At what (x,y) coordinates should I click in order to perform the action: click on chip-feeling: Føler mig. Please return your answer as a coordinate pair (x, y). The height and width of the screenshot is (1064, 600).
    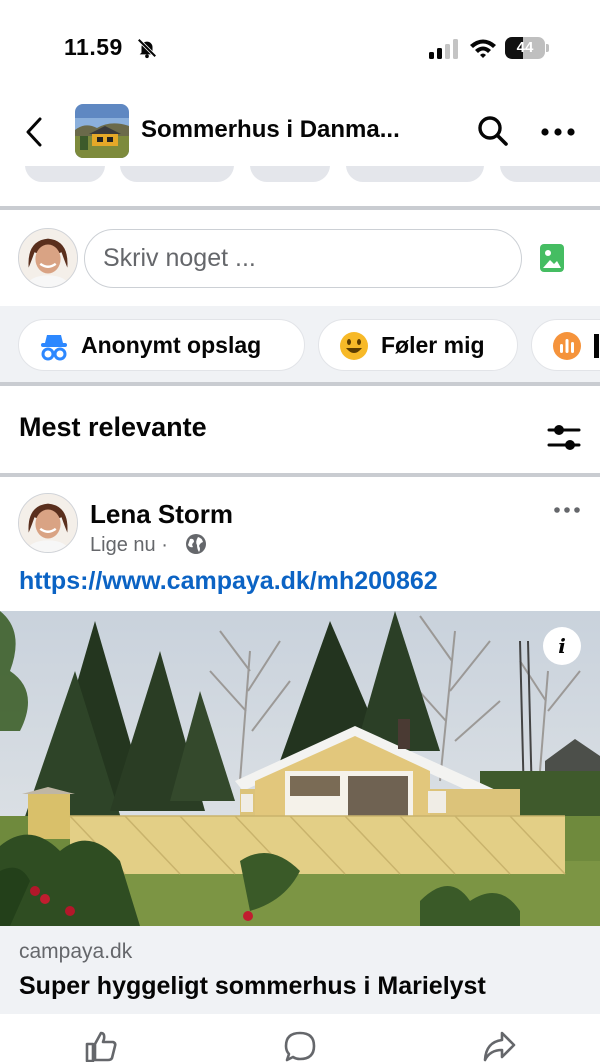
    Looking at the image, I should click on (418, 345).